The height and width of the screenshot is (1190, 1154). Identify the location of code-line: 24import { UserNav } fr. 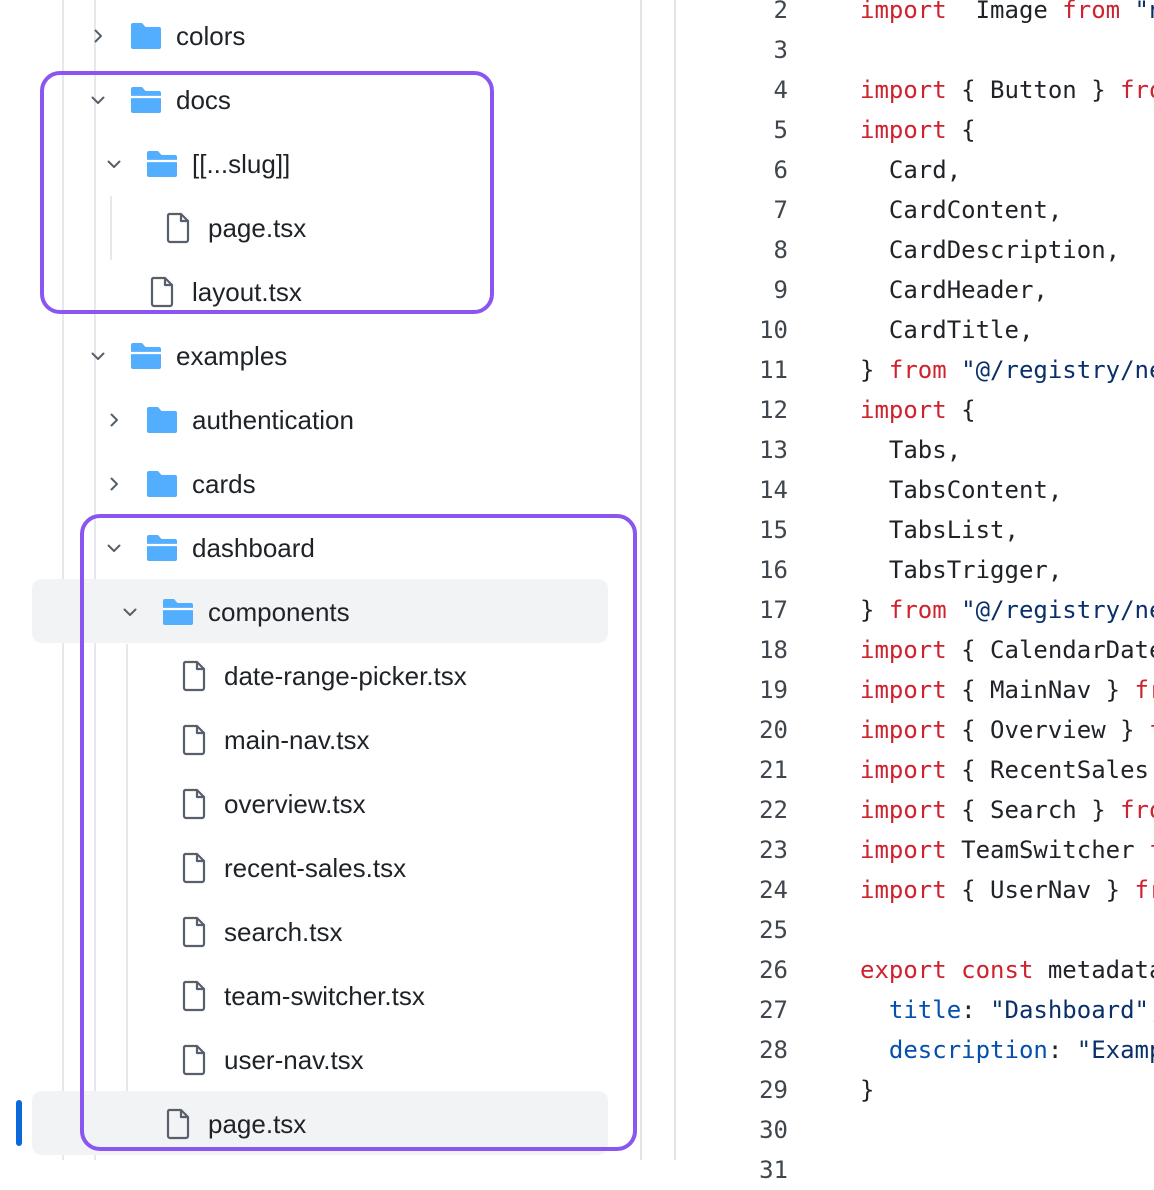
(915, 890).